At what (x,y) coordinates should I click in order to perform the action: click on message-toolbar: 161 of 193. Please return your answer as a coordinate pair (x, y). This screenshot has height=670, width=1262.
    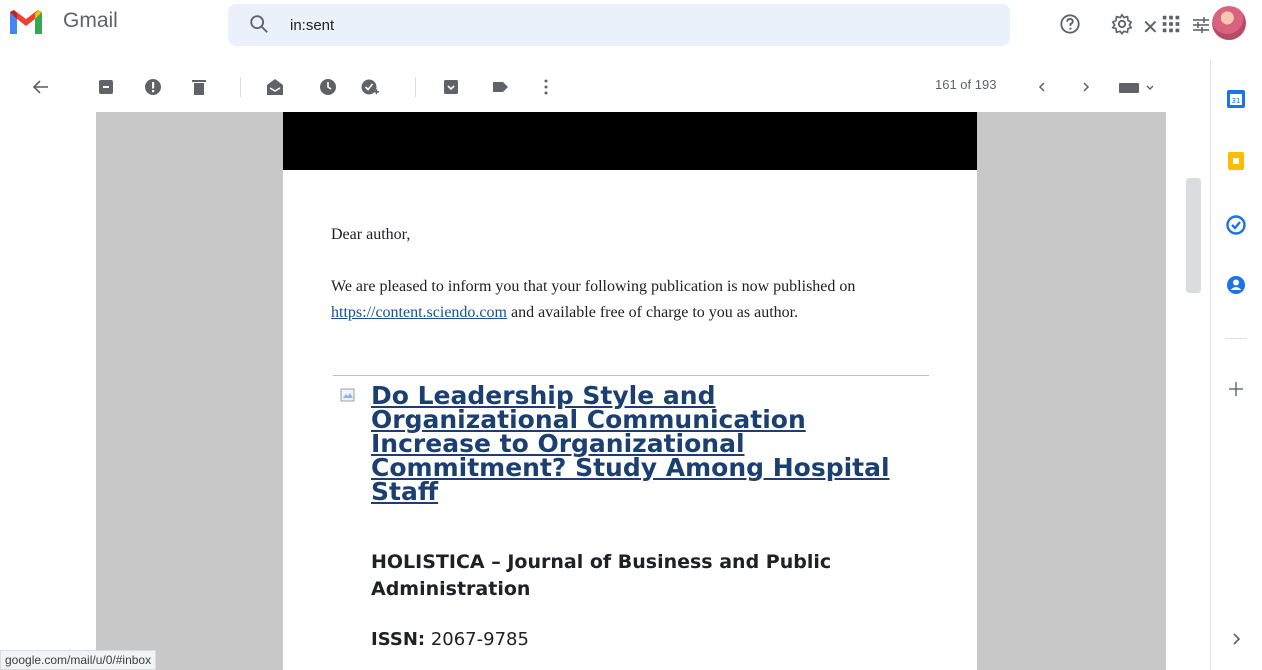
    Looking at the image, I should click on (595, 82).